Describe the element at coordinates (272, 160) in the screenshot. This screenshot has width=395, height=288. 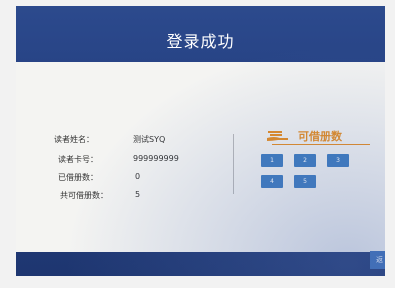
I see `book-slot-1: 1` at that location.